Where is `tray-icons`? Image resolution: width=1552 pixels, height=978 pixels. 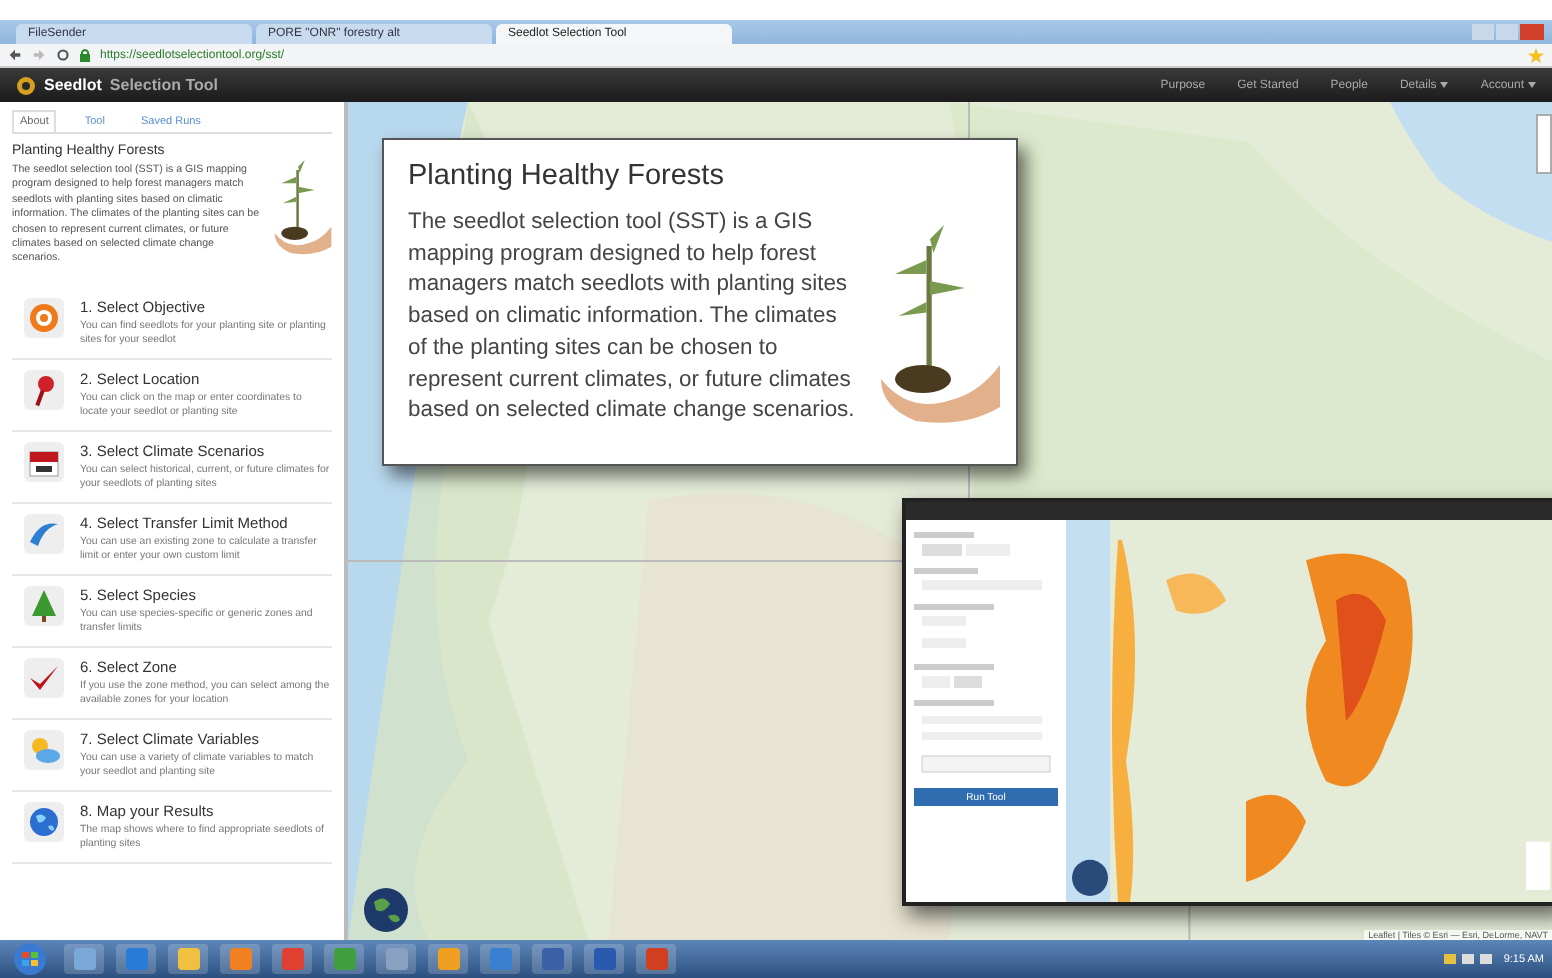
tray-icons is located at coordinates (1469, 959).